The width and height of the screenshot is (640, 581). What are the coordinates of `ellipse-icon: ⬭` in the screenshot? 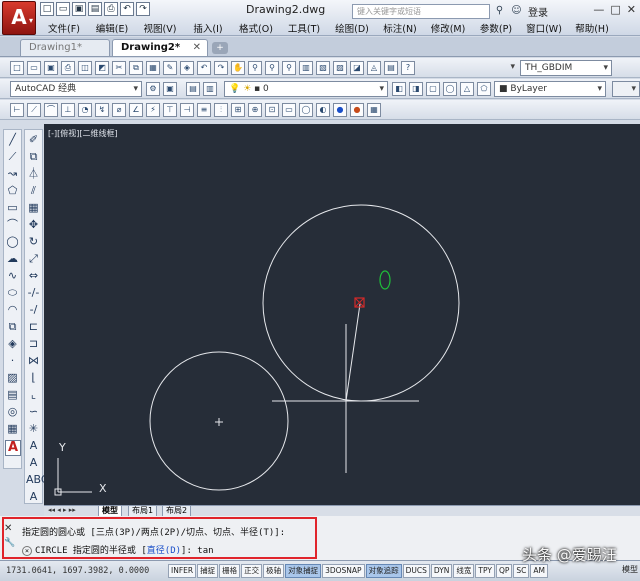 It's located at (12, 292).